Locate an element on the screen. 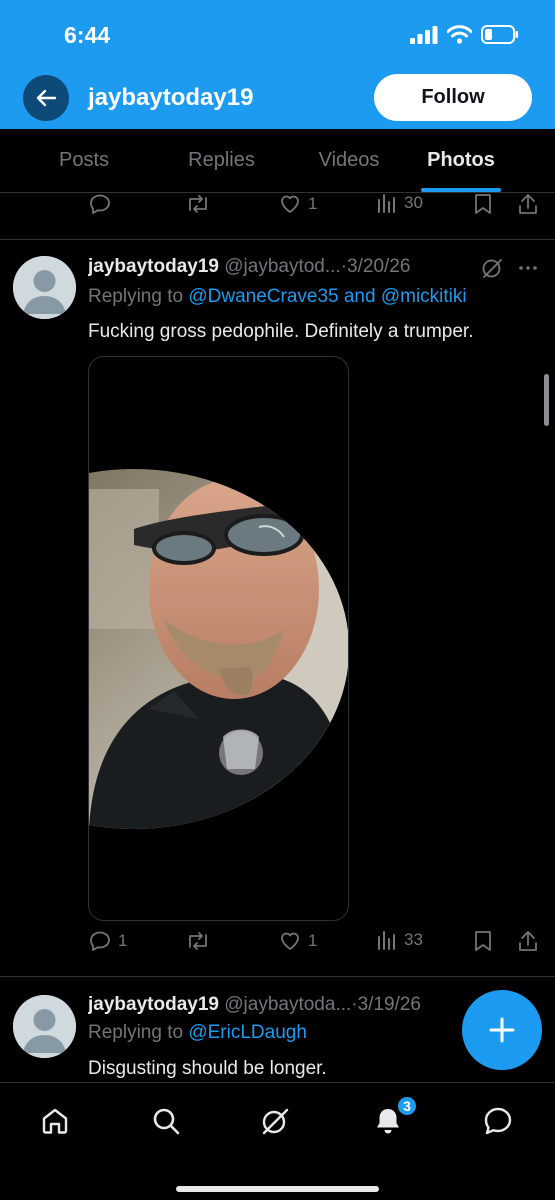 Image resolution: width=555 pixels, height=1200 pixels. views-count: 33 is located at coordinates (413, 939).